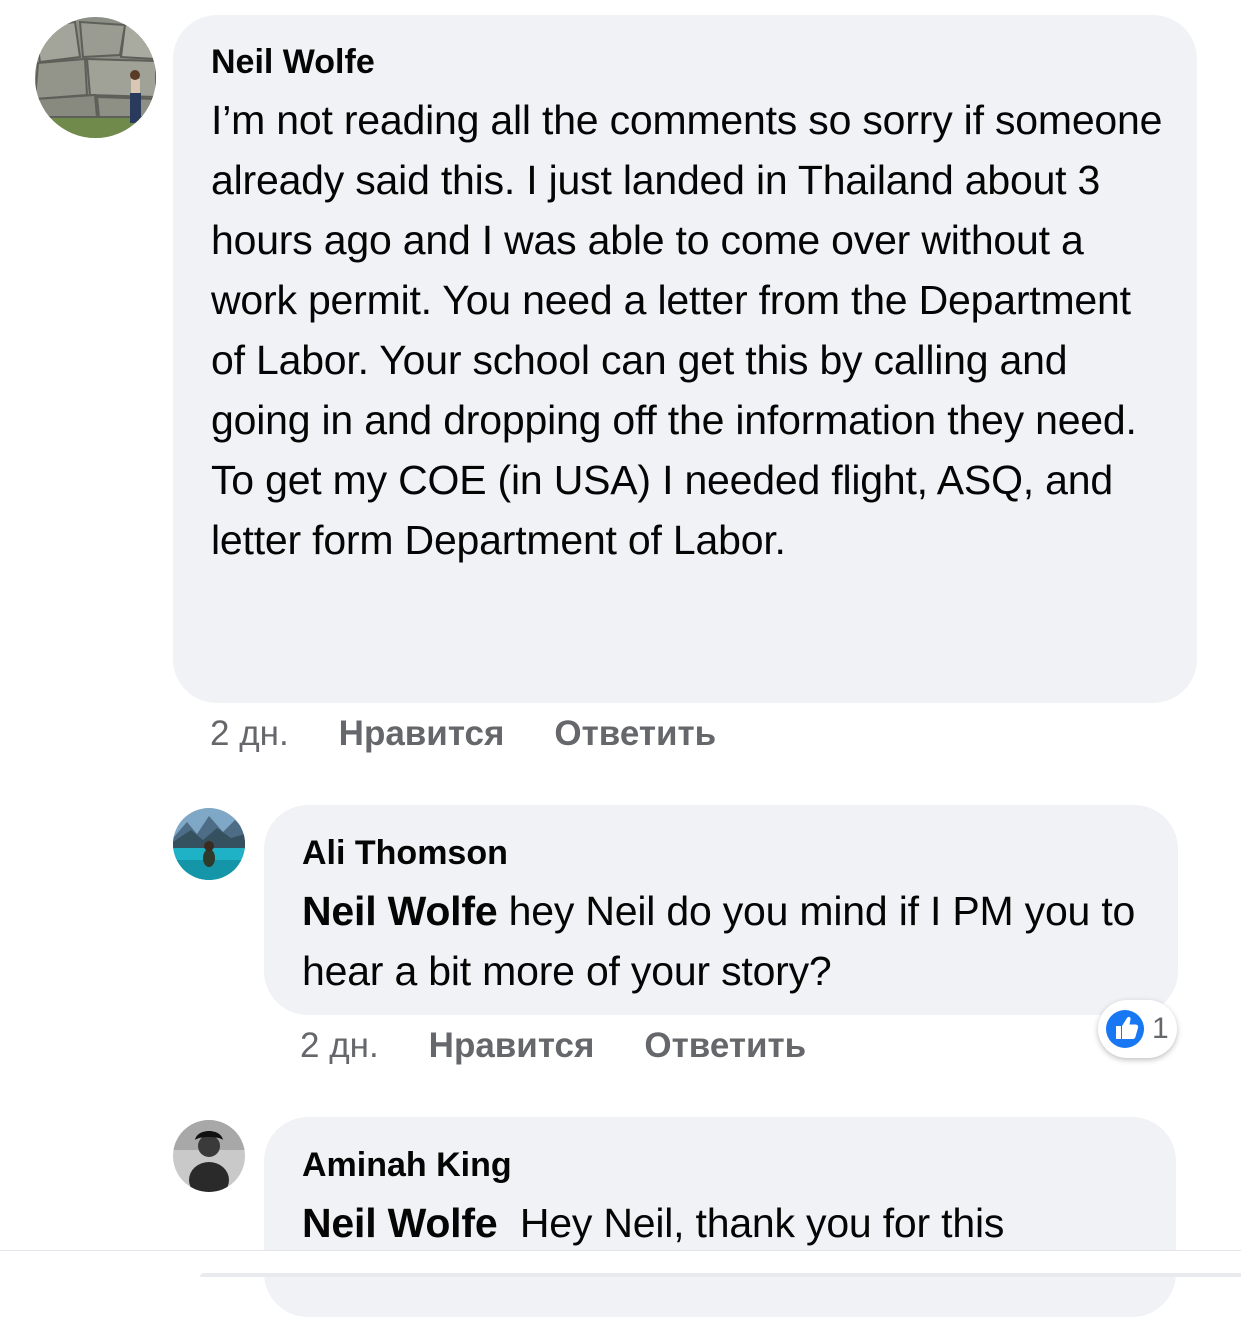  What do you see at coordinates (720, 1275) in the screenshot?
I see `composer-edge` at bounding box center [720, 1275].